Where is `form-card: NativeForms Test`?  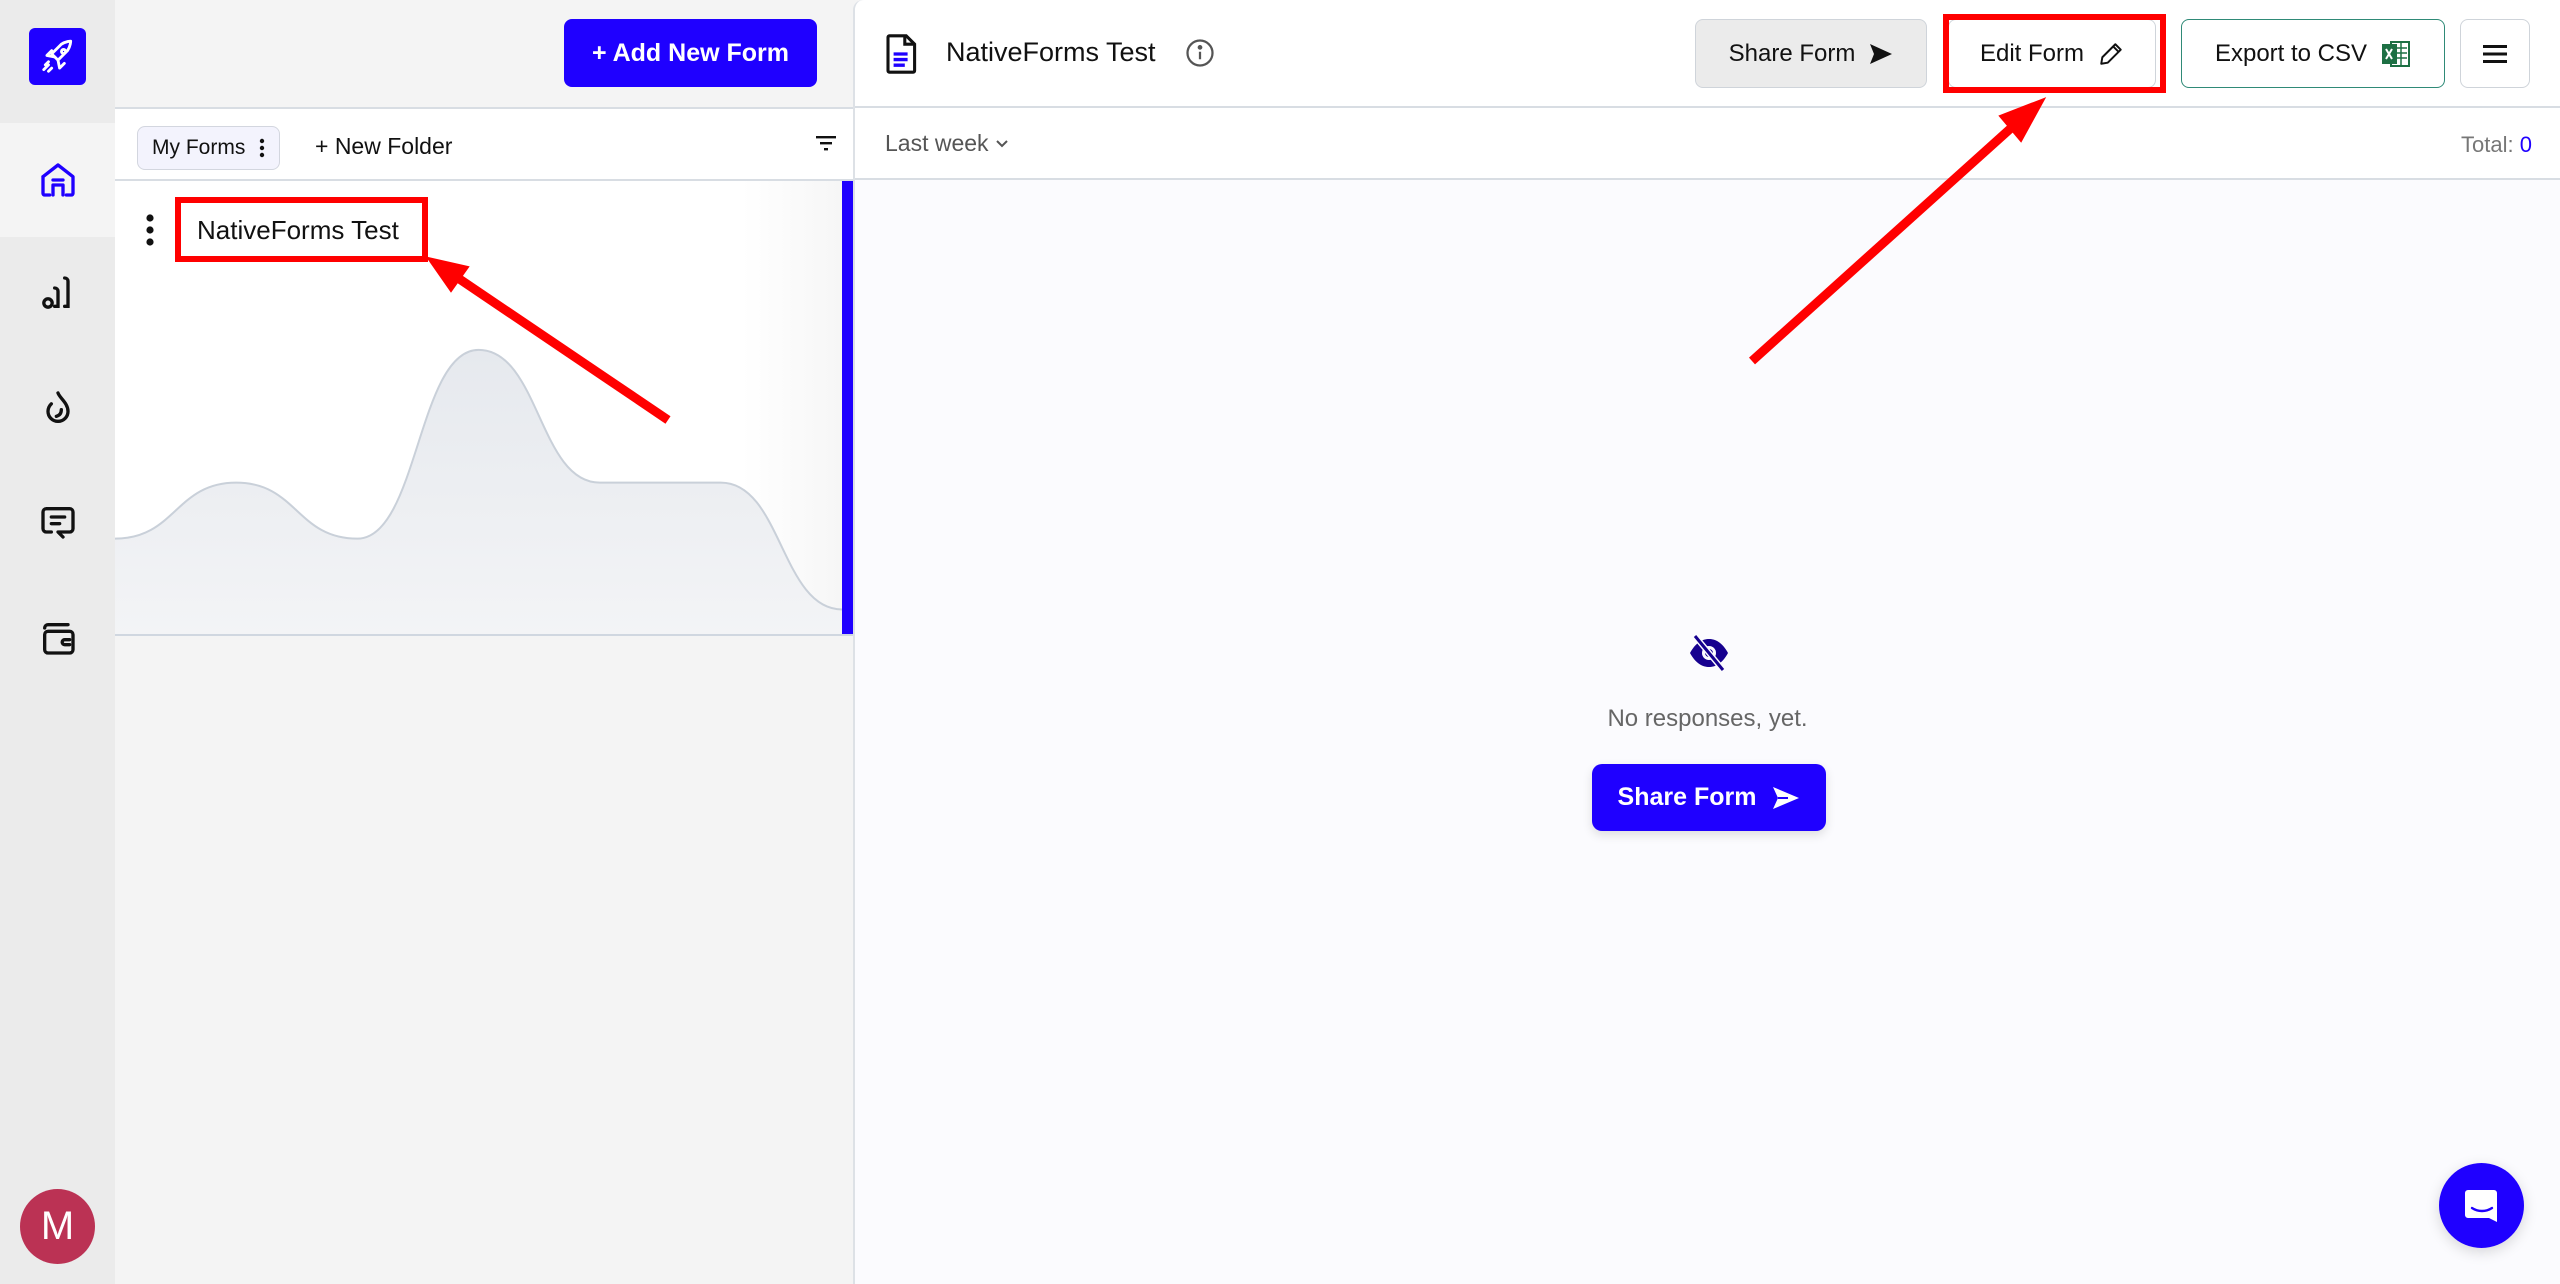
form-card: NativeForms Test is located at coordinates (484, 408).